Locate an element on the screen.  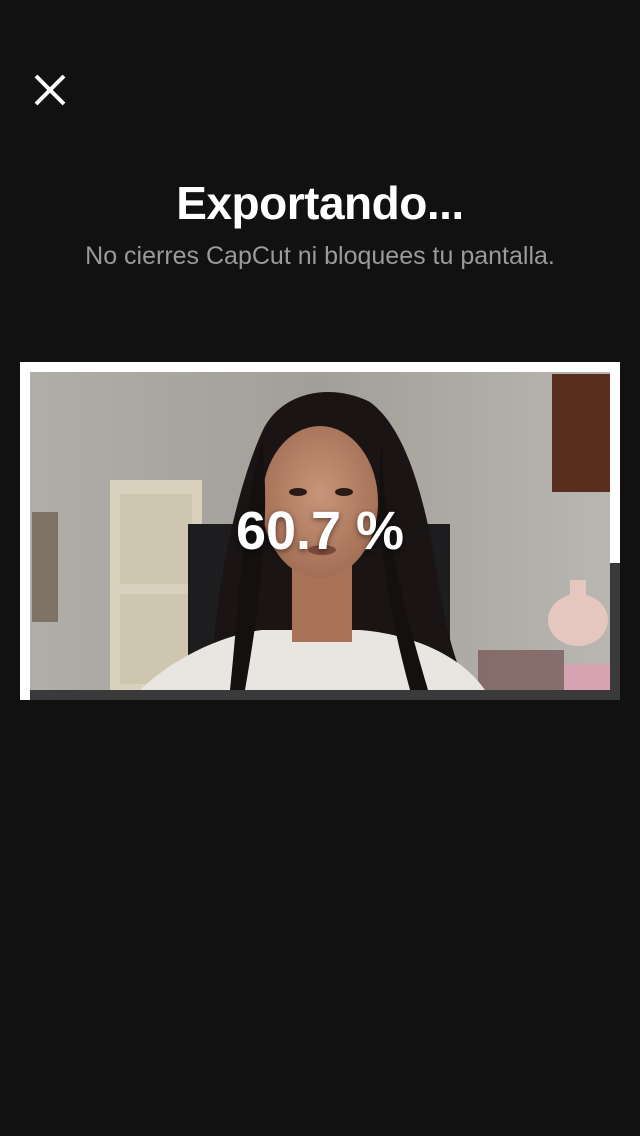
close-icon is located at coordinates (50, 90).